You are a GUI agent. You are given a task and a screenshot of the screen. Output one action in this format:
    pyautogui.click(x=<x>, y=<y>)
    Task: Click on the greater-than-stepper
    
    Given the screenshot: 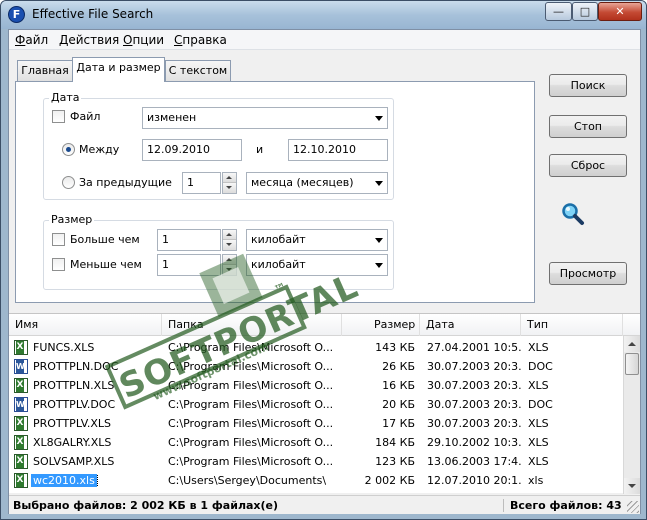 What is the action you would take?
    pyautogui.click(x=229, y=240)
    